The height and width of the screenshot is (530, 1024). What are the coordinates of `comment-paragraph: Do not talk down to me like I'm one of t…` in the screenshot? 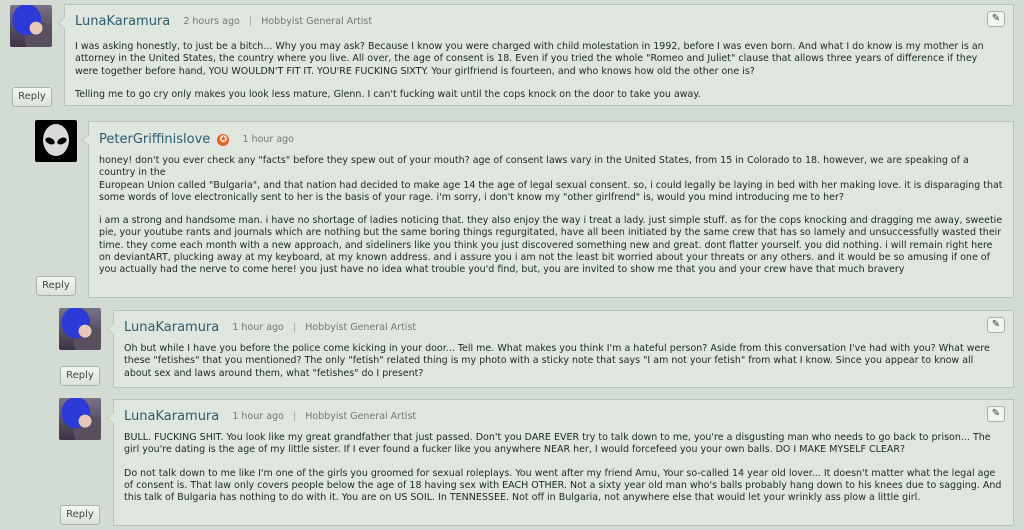 It's located at (563, 485).